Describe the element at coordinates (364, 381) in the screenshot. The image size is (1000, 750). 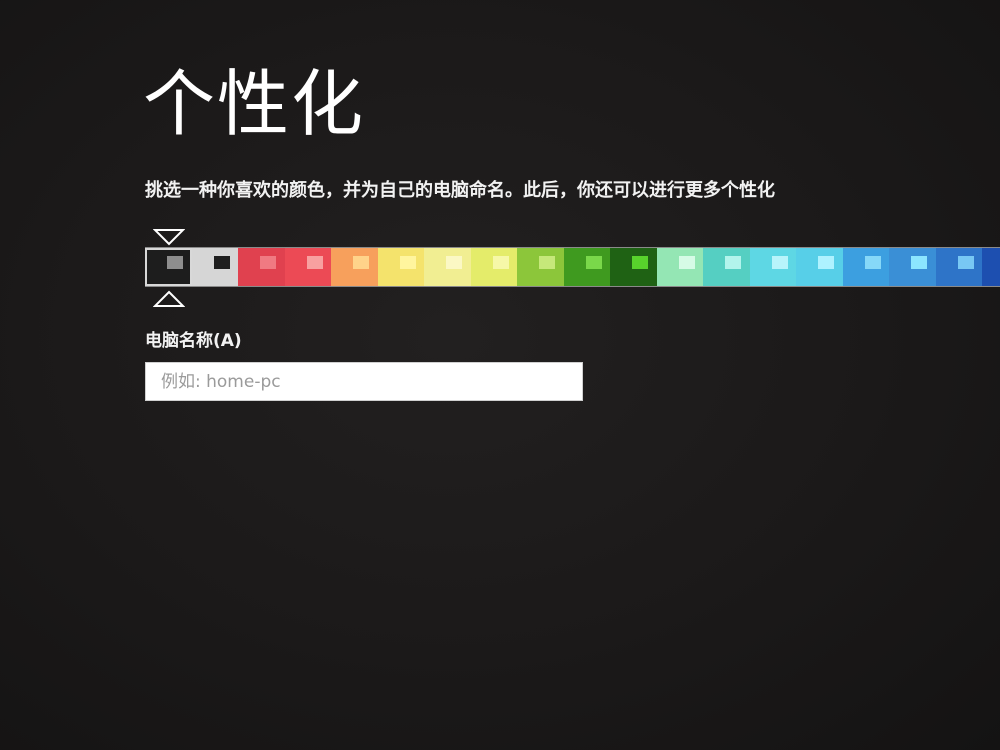
I see `pc-name-input` at that location.